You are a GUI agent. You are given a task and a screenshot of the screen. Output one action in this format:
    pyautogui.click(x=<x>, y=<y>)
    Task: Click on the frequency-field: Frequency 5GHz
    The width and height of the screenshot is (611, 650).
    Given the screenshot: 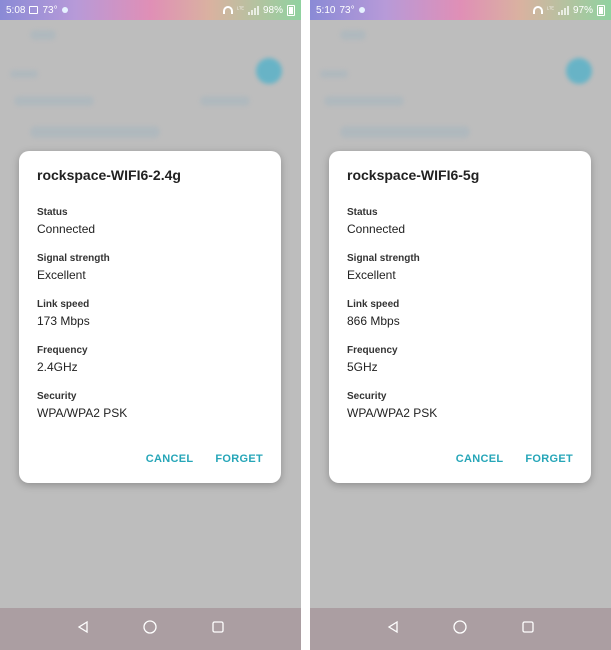 What is the action you would take?
    pyautogui.click(x=372, y=359)
    